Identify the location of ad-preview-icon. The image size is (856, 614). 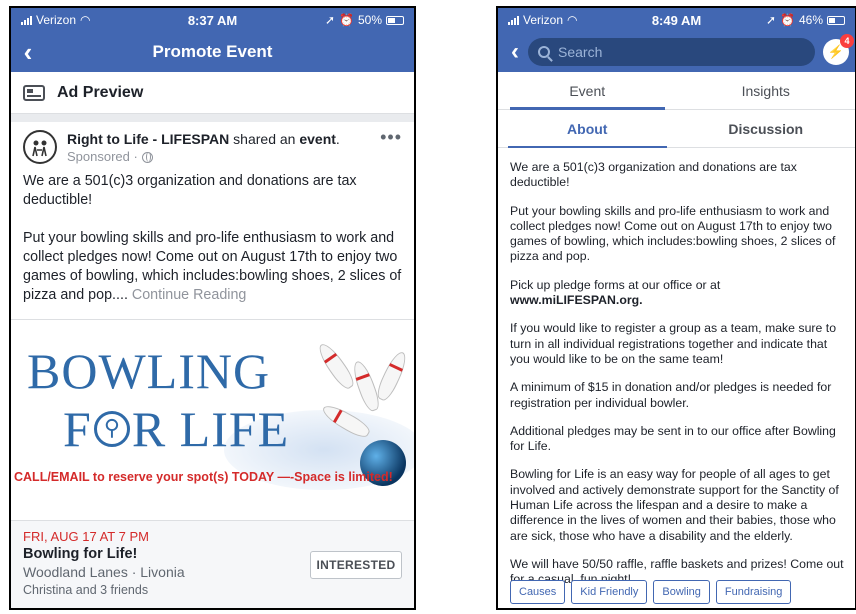
(34, 92).